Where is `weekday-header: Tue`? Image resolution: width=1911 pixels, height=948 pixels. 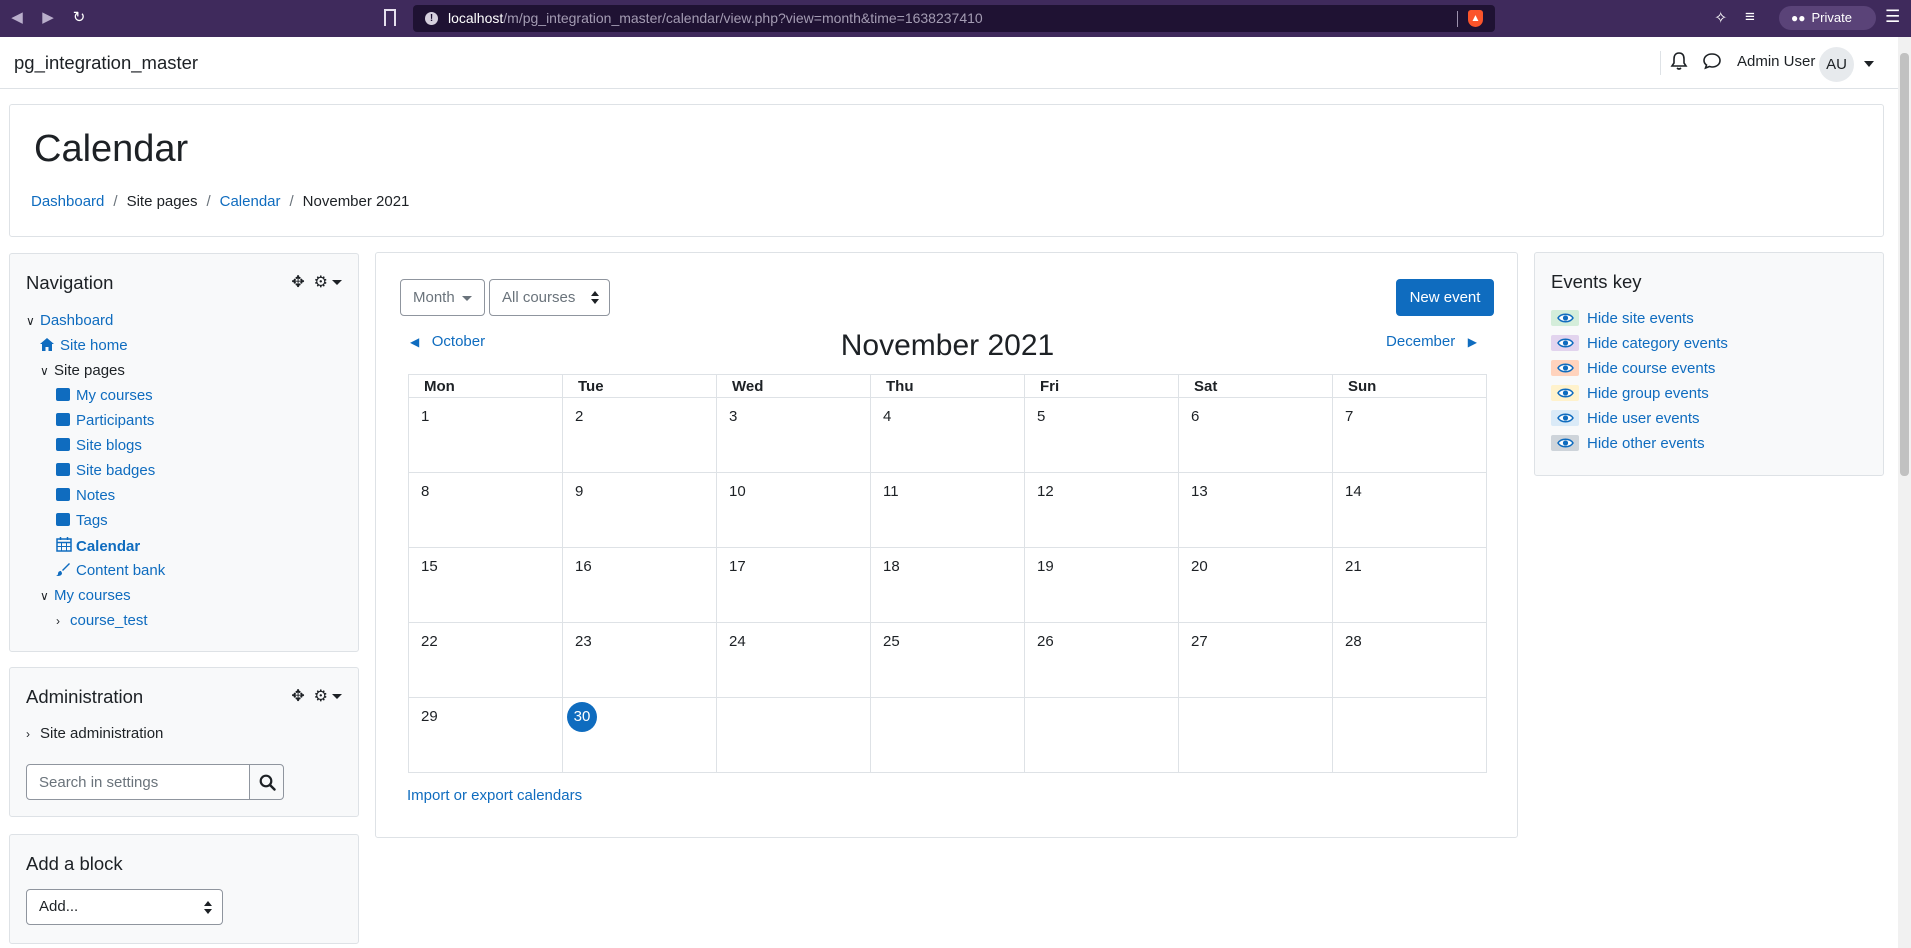 weekday-header: Tue is located at coordinates (639, 386).